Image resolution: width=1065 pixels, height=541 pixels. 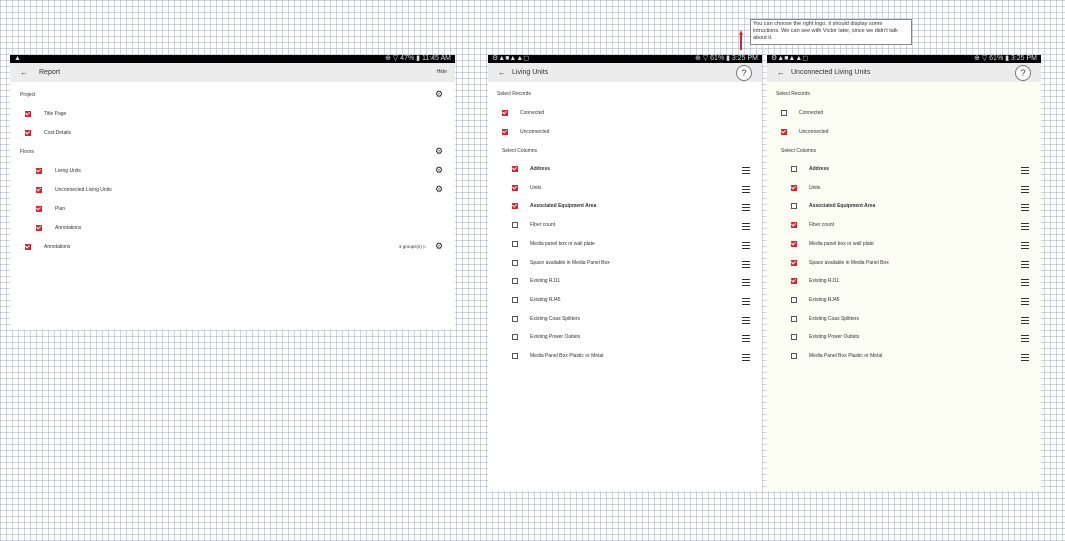 I want to click on status-icons: ⊕ ▽ 61% ▮, so click(x=991, y=58).